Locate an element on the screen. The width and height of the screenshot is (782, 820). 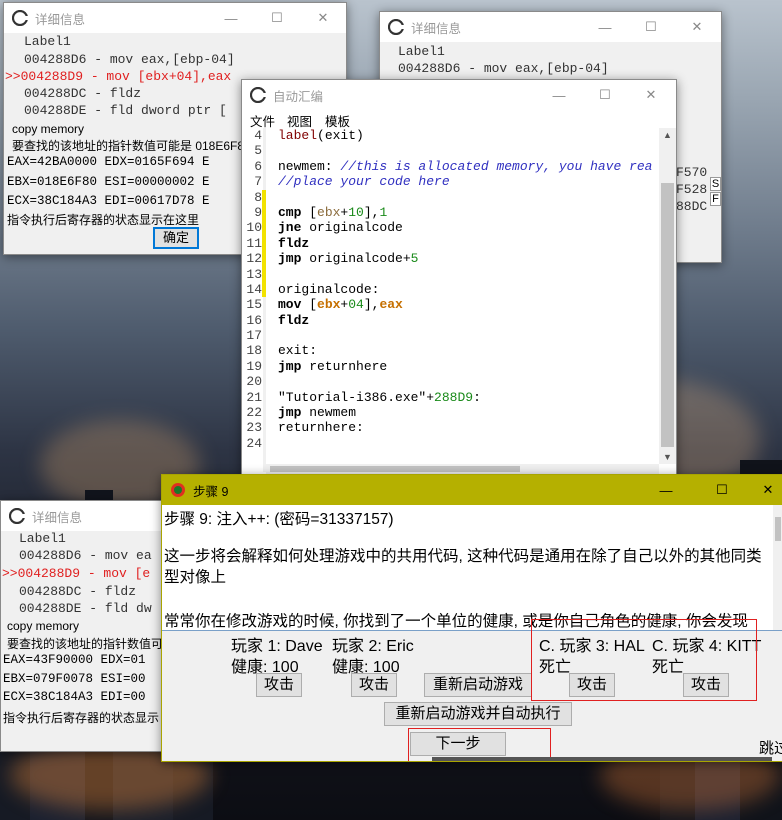
code-line: //place your code here is located at coordinates (468, 181).